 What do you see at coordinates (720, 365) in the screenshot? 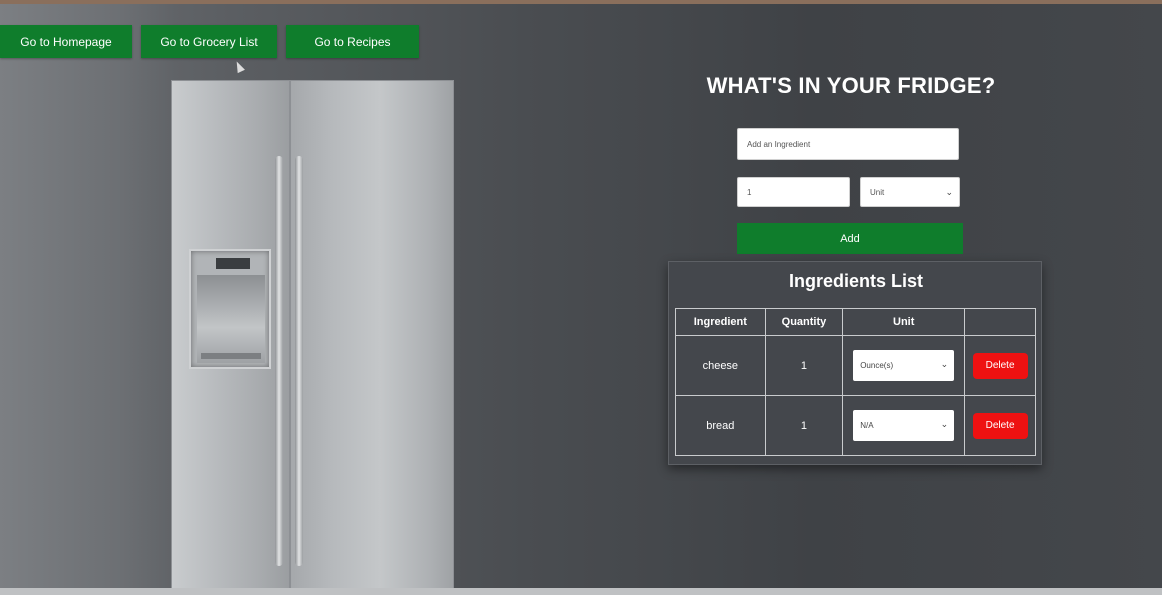
I see `ingredient-name: cheese` at bounding box center [720, 365].